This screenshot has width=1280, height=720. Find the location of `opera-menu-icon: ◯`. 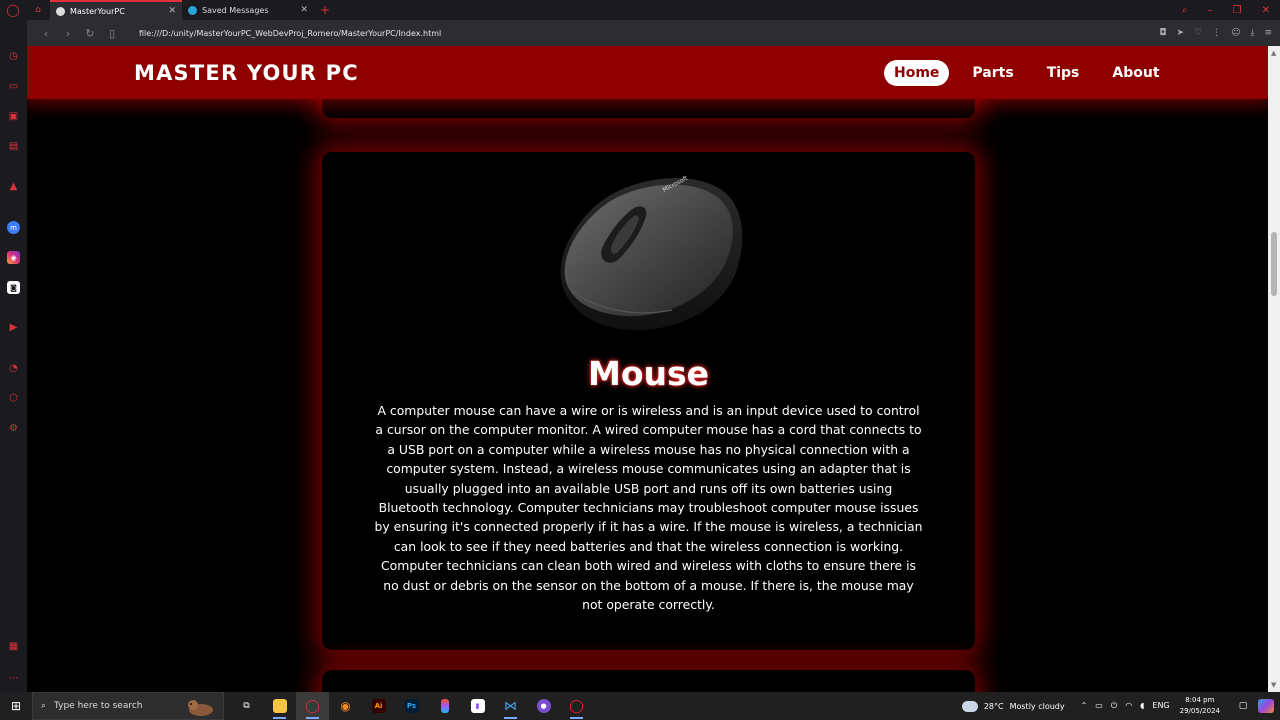

opera-menu-icon: ◯ is located at coordinates (13, 10).